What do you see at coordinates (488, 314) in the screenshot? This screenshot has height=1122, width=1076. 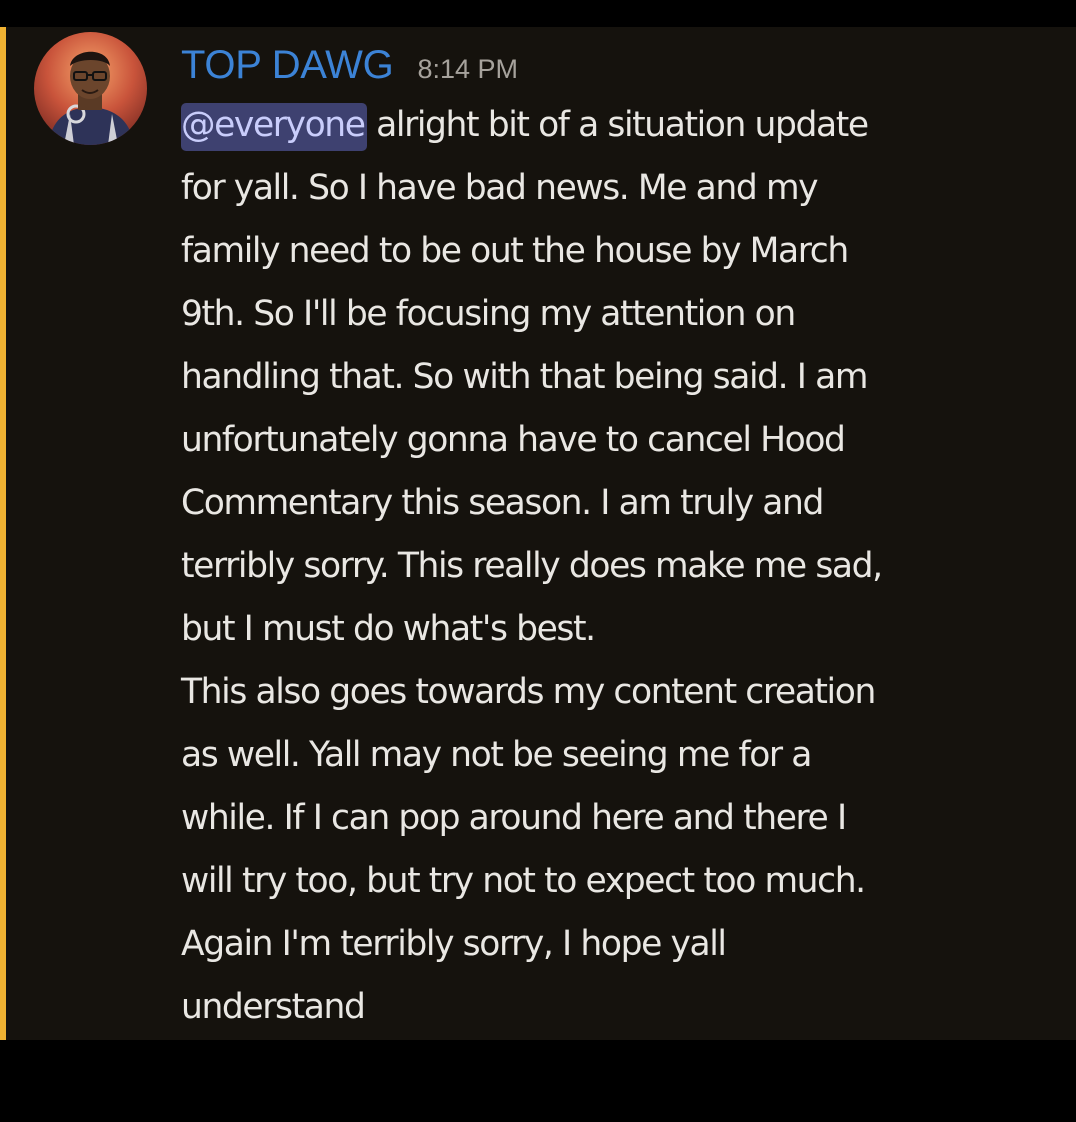 I see `message-line: 9th. So I'll be focusing my attention on` at bounding box center [488, 314].